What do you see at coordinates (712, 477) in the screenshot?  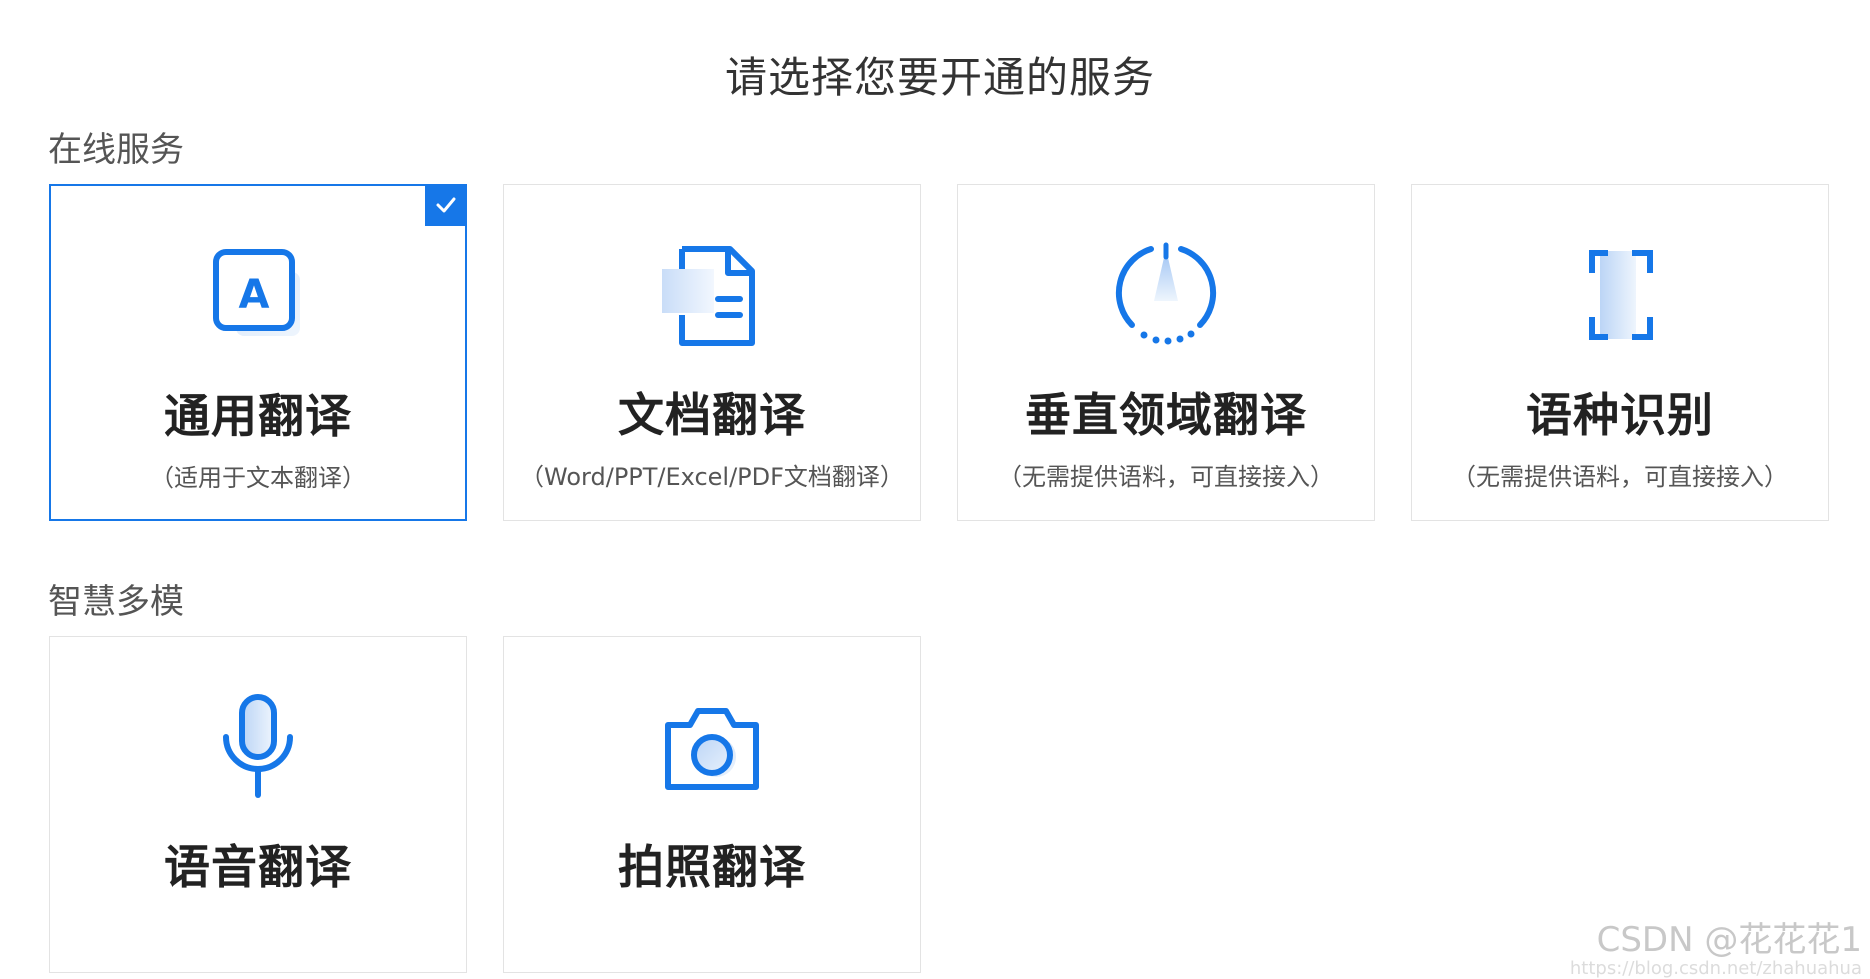 I see `card-desc: （Word/PPT/Excel/PDF文档翻译）` at bounding box center [712, 477].